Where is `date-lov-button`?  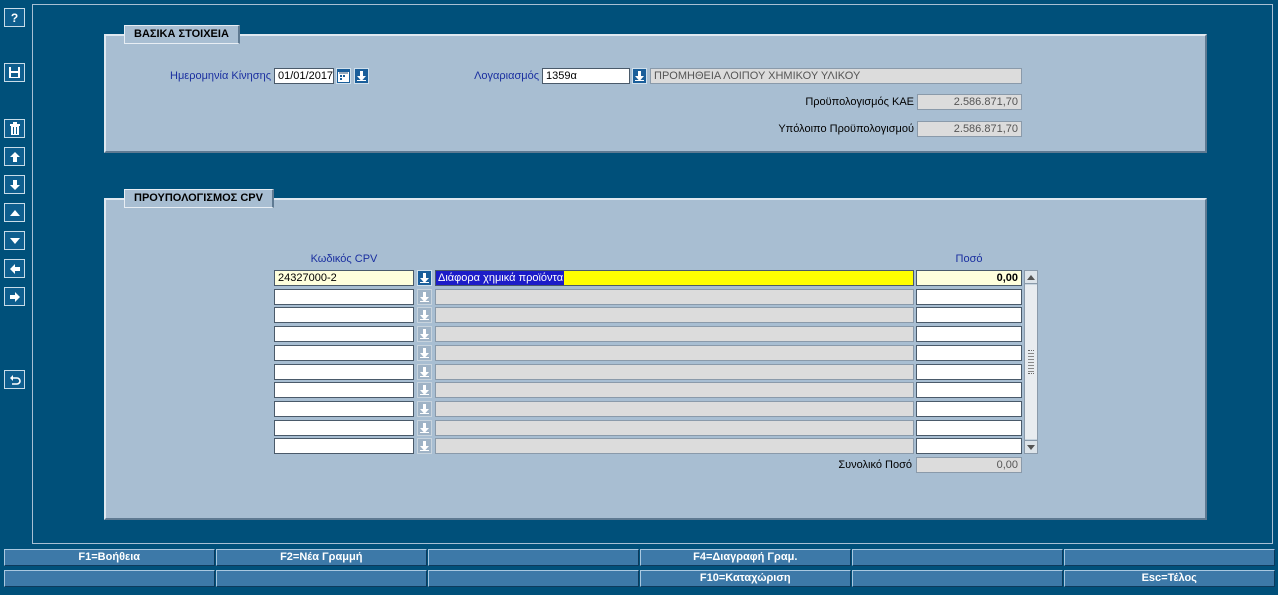 date-lov-button is located at coordinates (361, 76).